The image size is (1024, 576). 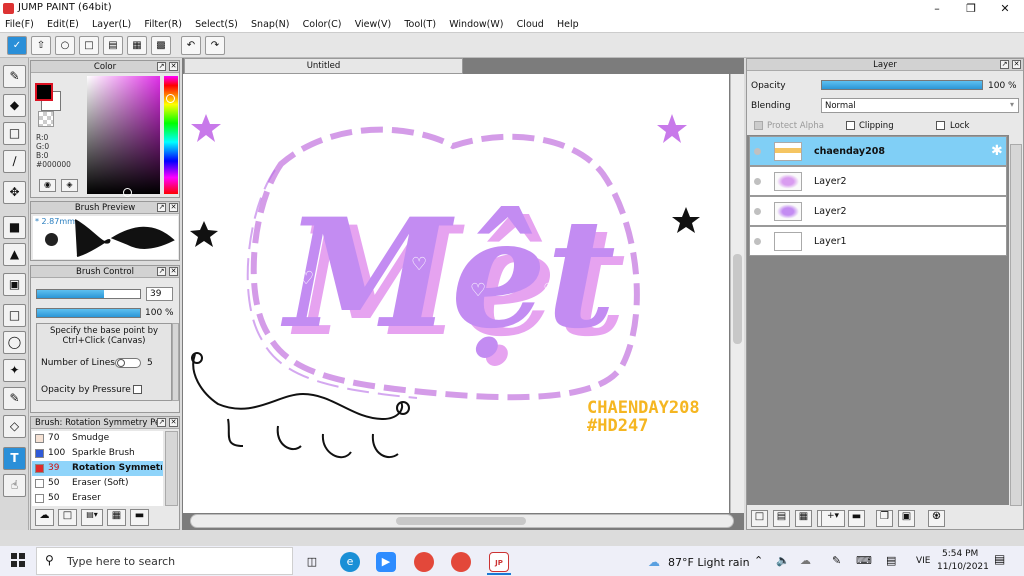 I want to click on folder-icon: ▬, so click(x=856, y=518).